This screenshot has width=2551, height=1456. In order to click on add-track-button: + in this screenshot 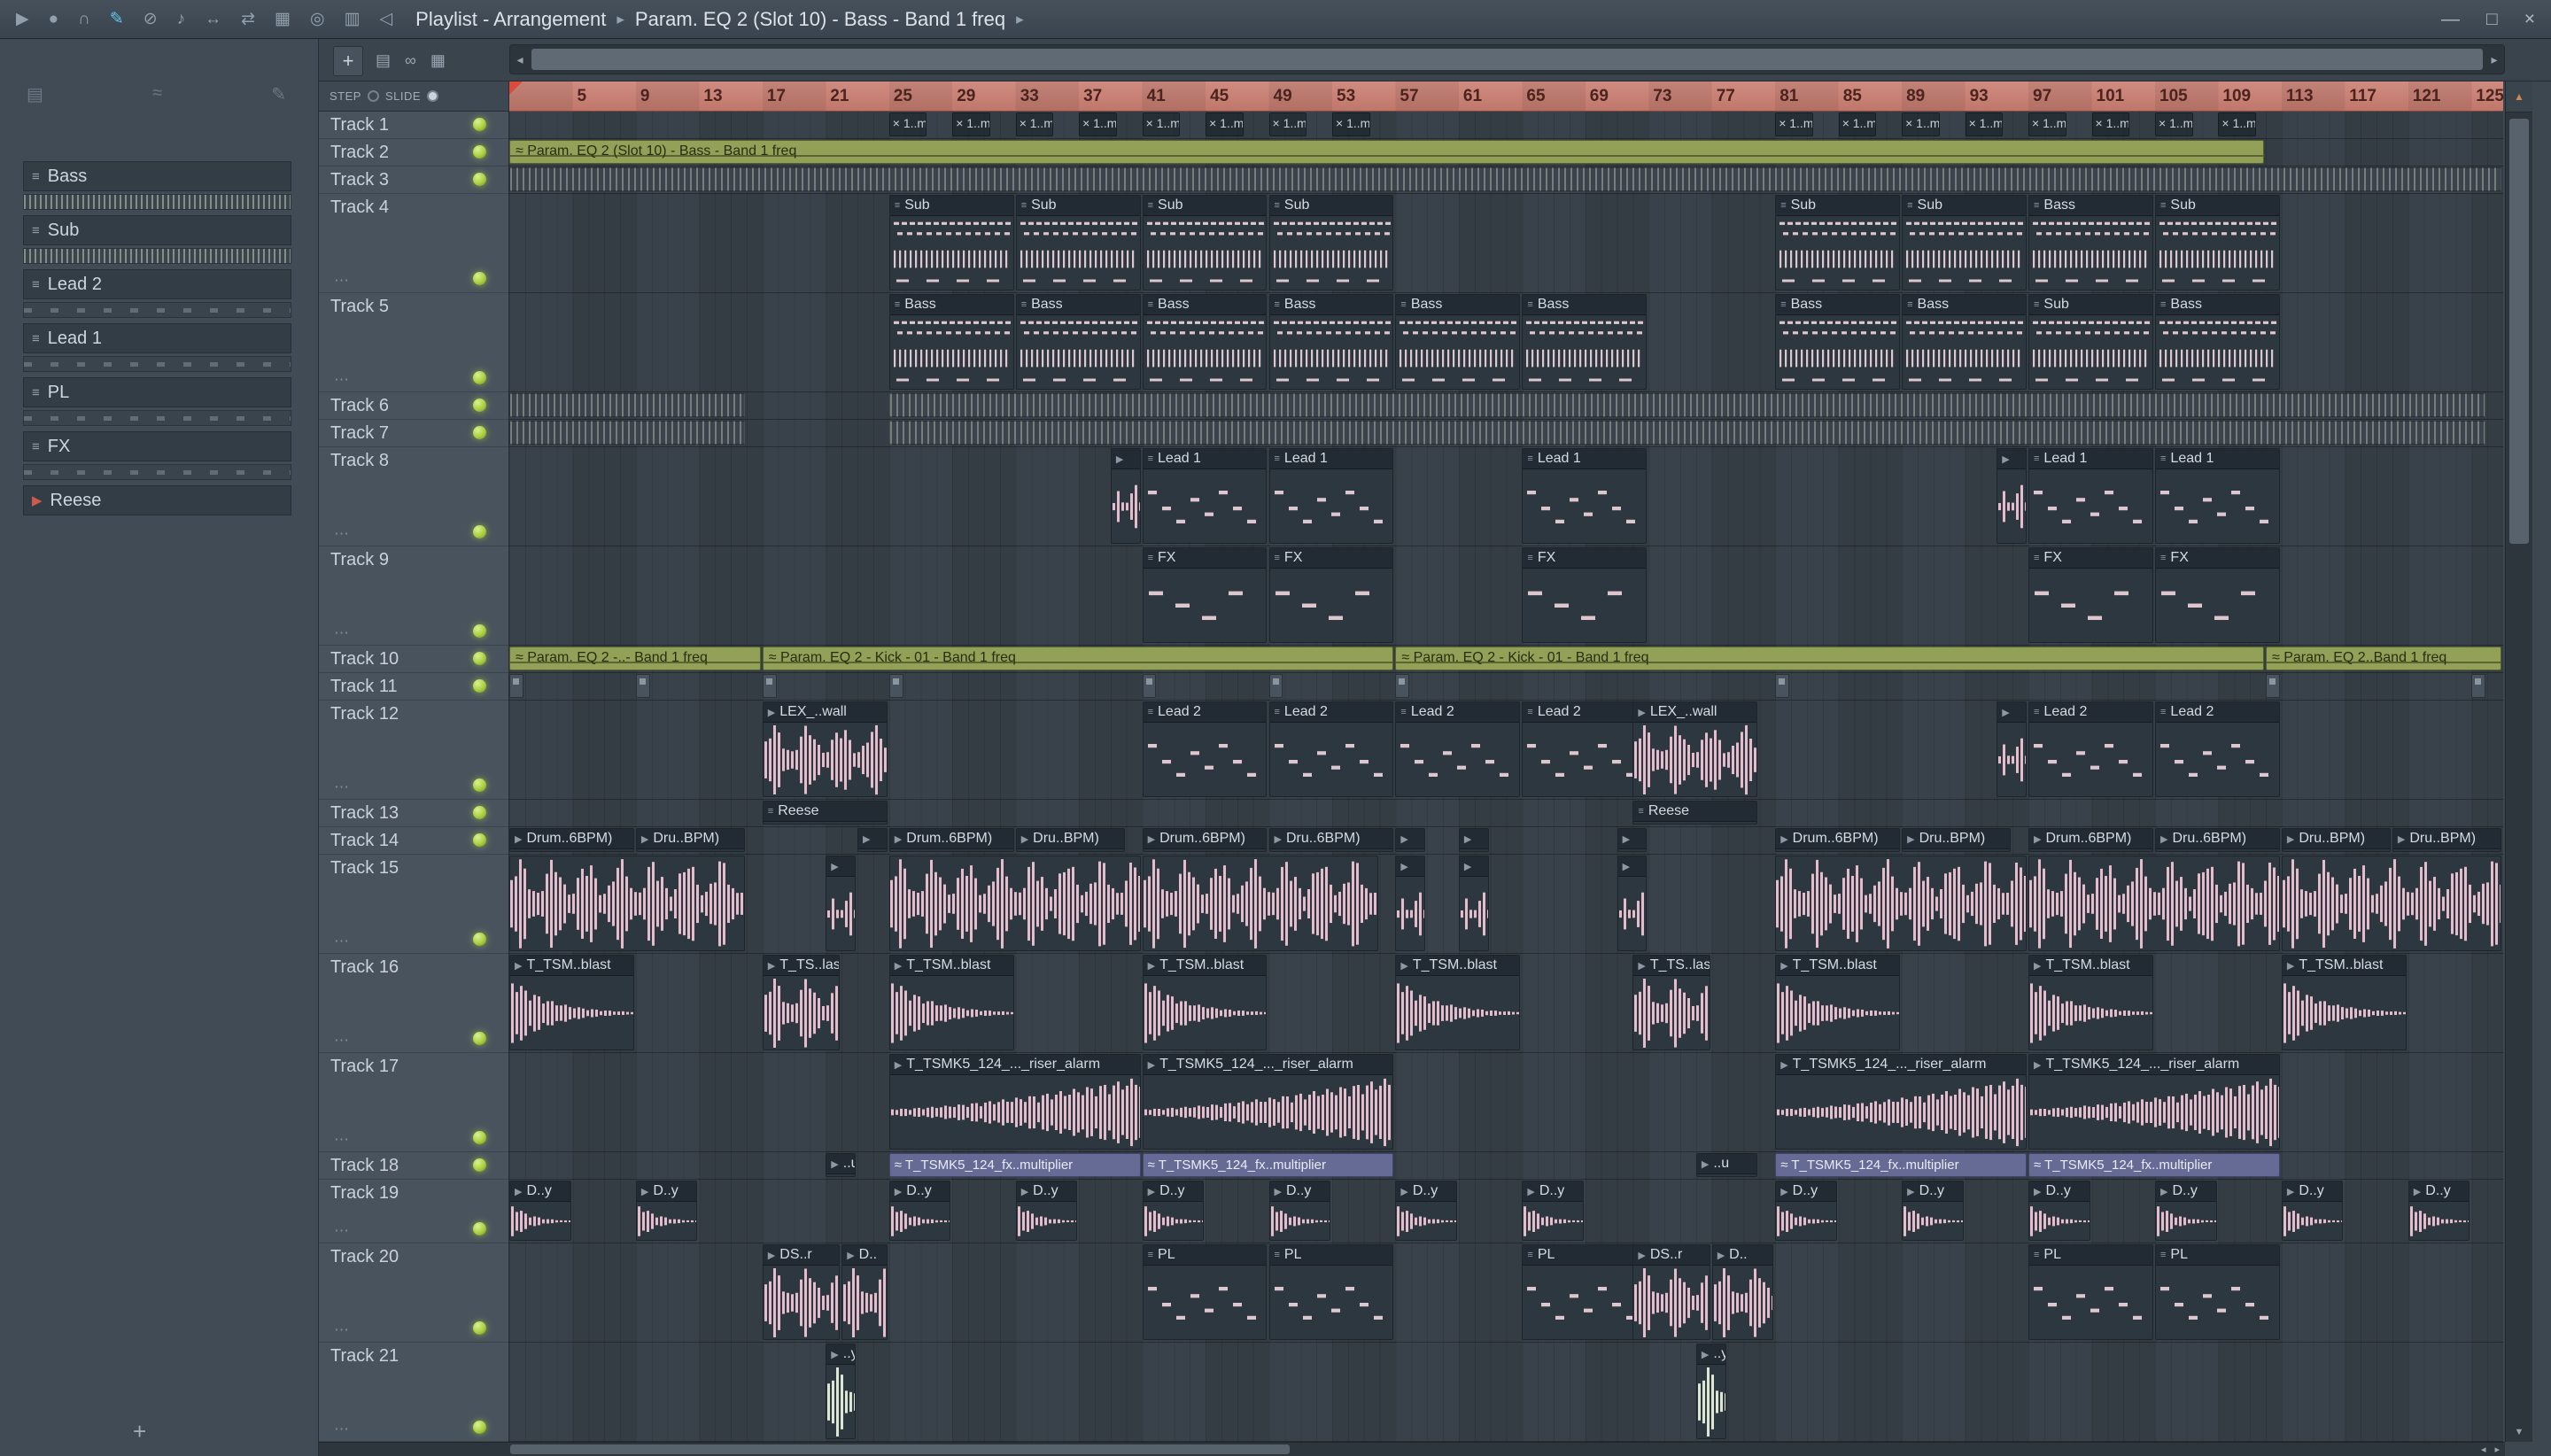, I will do `click(348, 61)`.